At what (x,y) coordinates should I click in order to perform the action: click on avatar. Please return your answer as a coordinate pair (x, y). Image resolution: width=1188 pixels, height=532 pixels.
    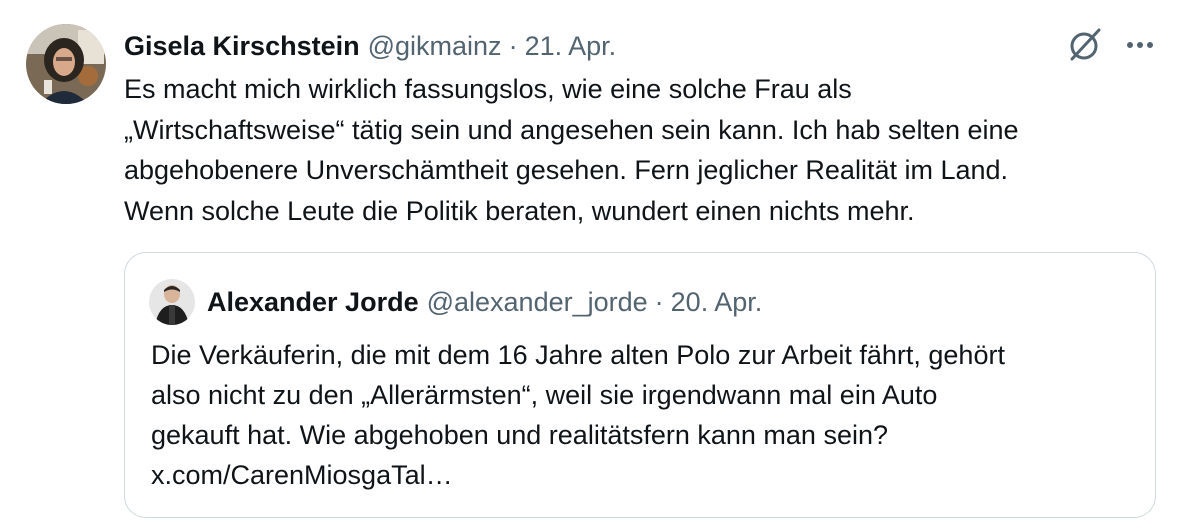
    Looking at the image, I should click on (66, 64).